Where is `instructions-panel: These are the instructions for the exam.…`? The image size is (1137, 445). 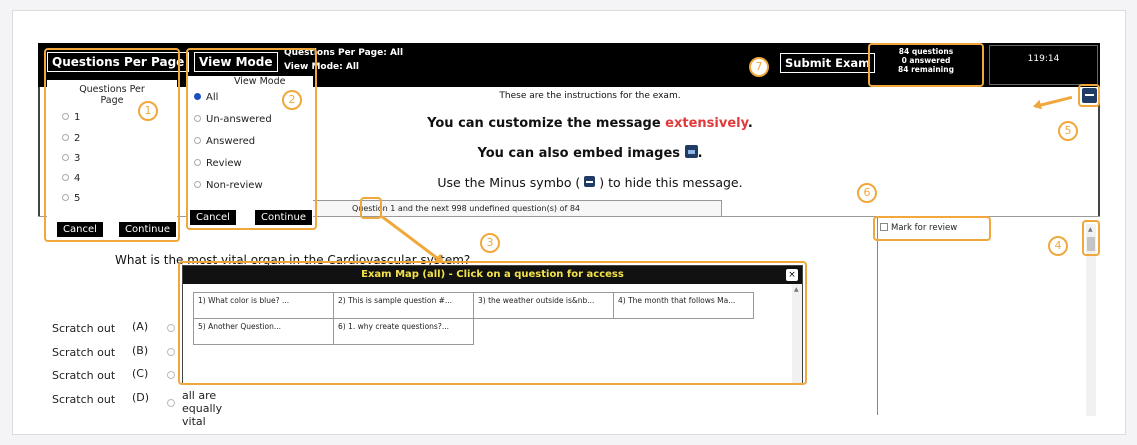
instructions-panel: These are the instructions for the exam.… is located at coordinates (590, 139).